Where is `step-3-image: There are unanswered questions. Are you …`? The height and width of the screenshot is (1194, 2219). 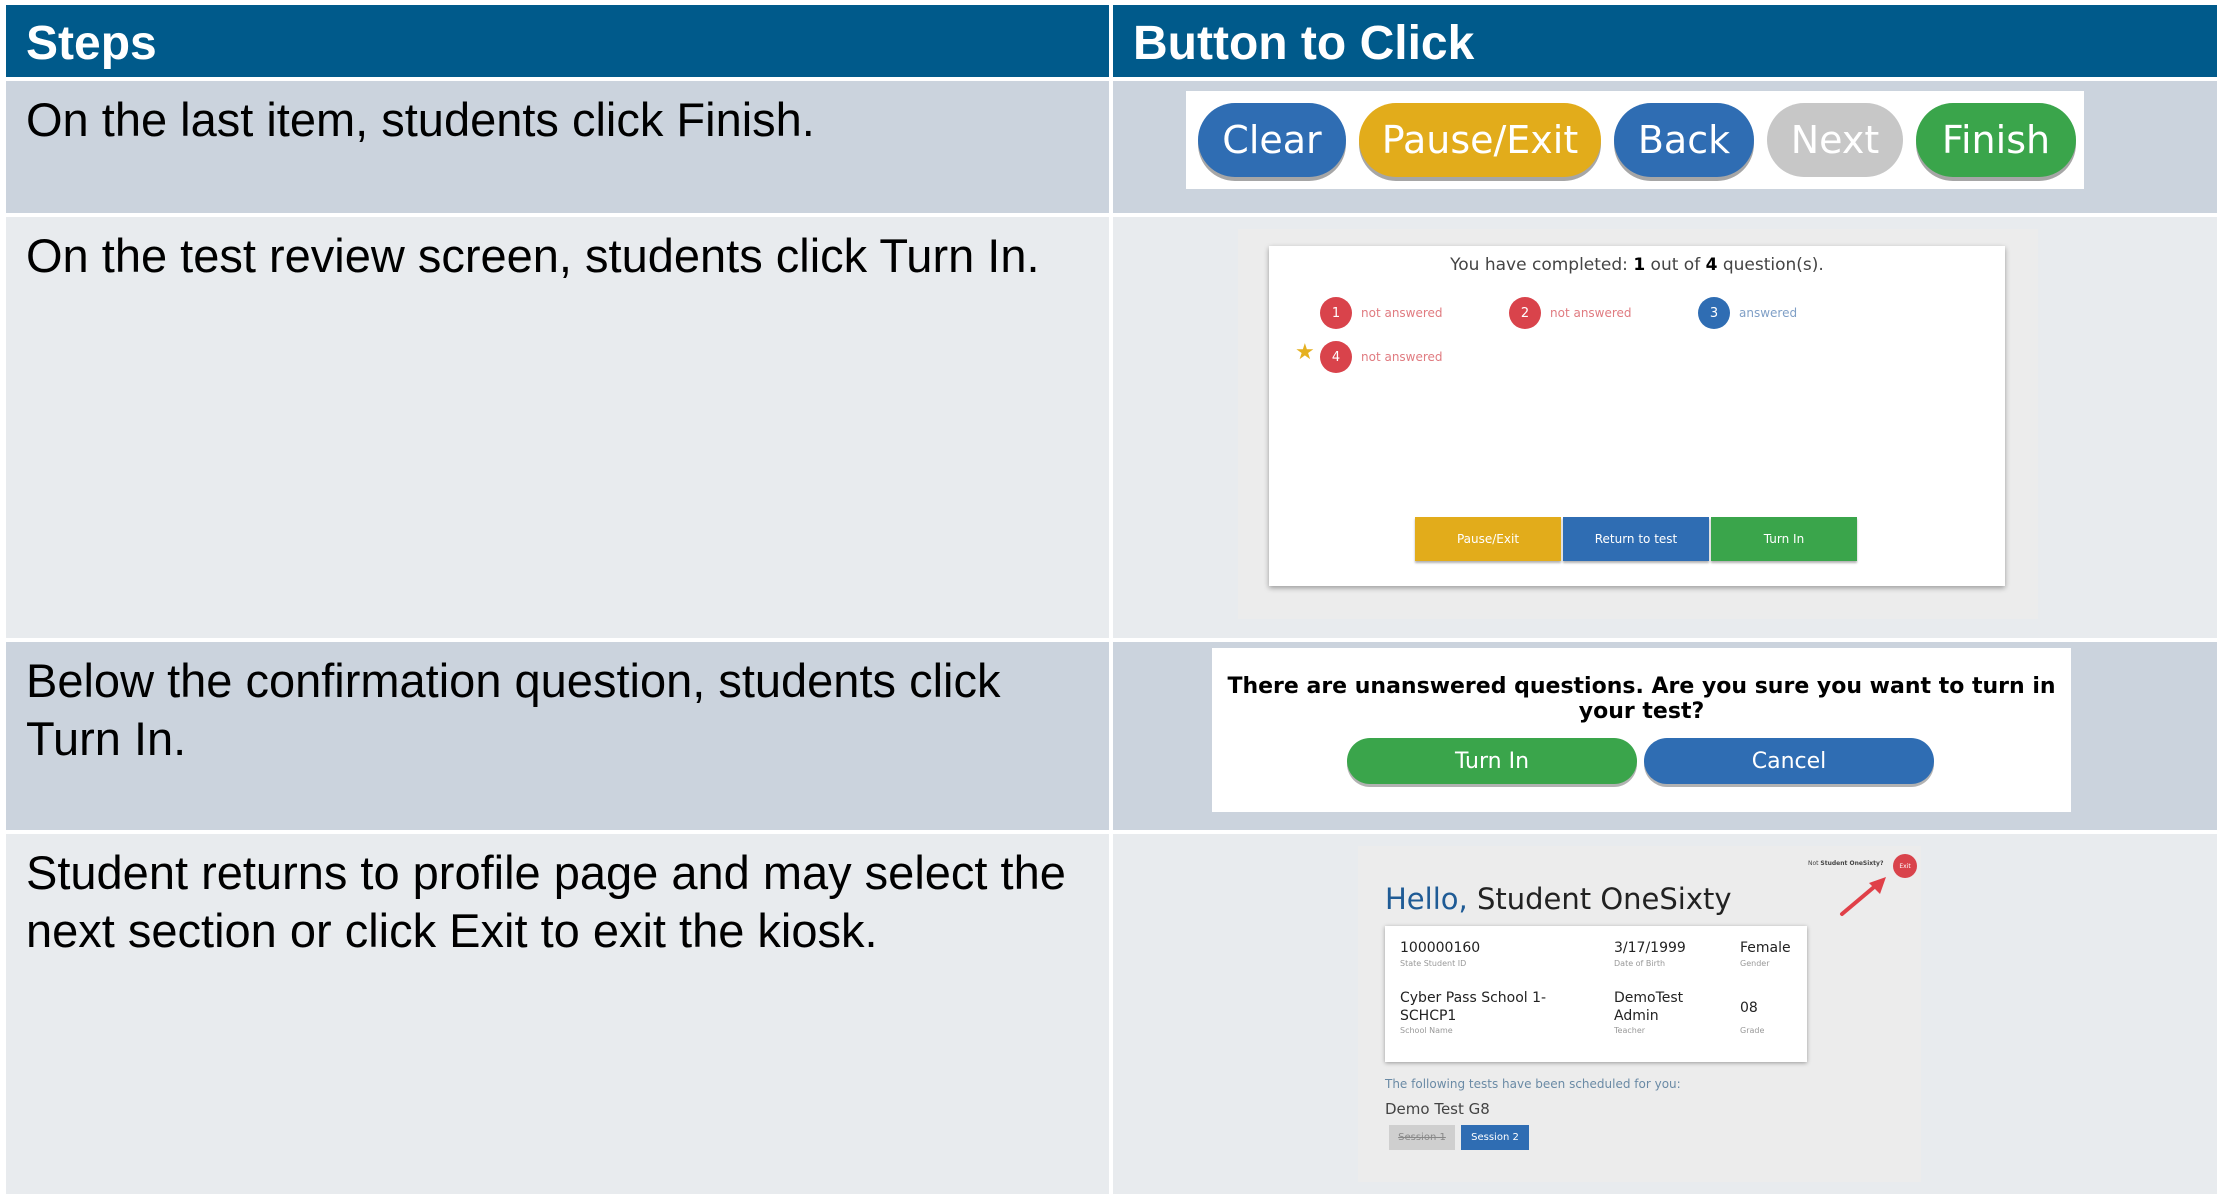 step-3-image: There are unanswered questions. Are you … is located at coordinates (1665, 736).